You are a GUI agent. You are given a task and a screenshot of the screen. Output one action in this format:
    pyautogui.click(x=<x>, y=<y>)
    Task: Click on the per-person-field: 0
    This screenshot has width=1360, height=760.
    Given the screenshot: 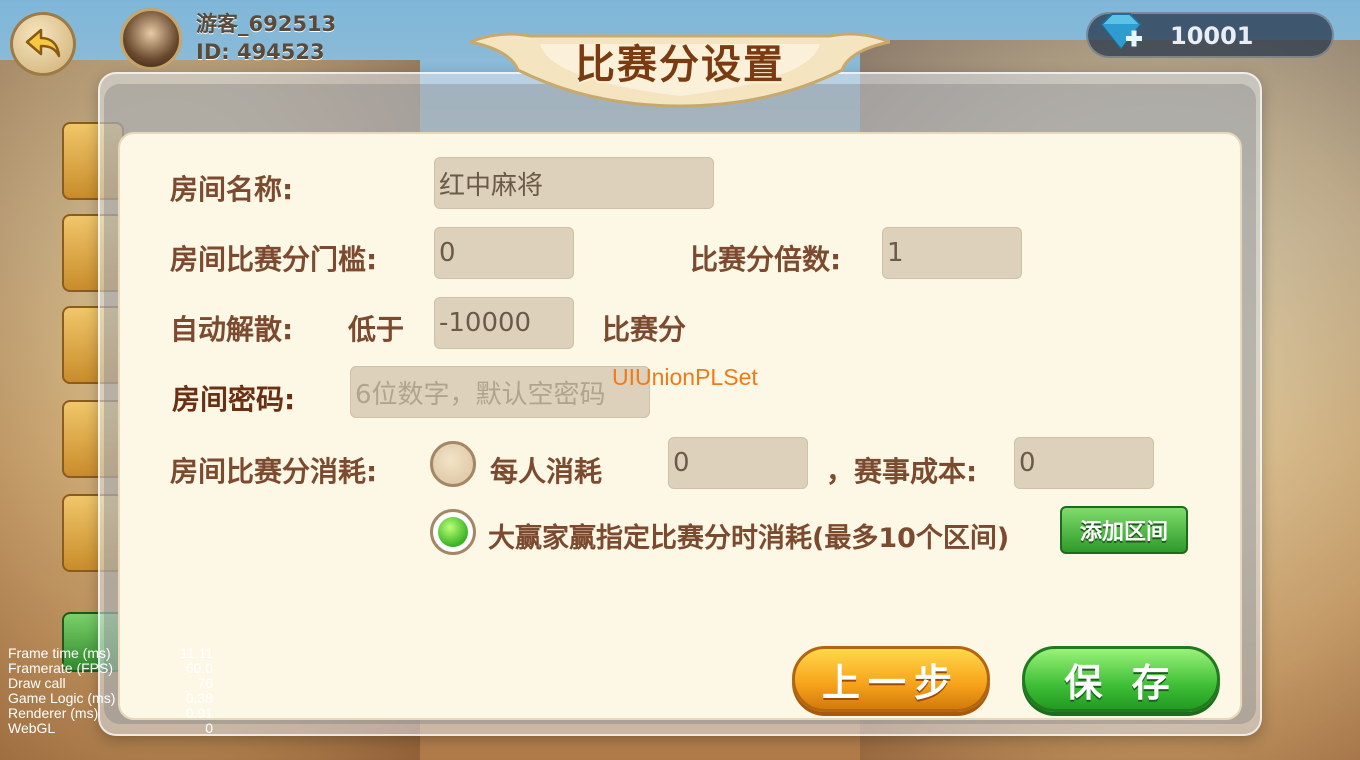 What is the action you would take?
    pyautogui.click(x=738, y=463)
    